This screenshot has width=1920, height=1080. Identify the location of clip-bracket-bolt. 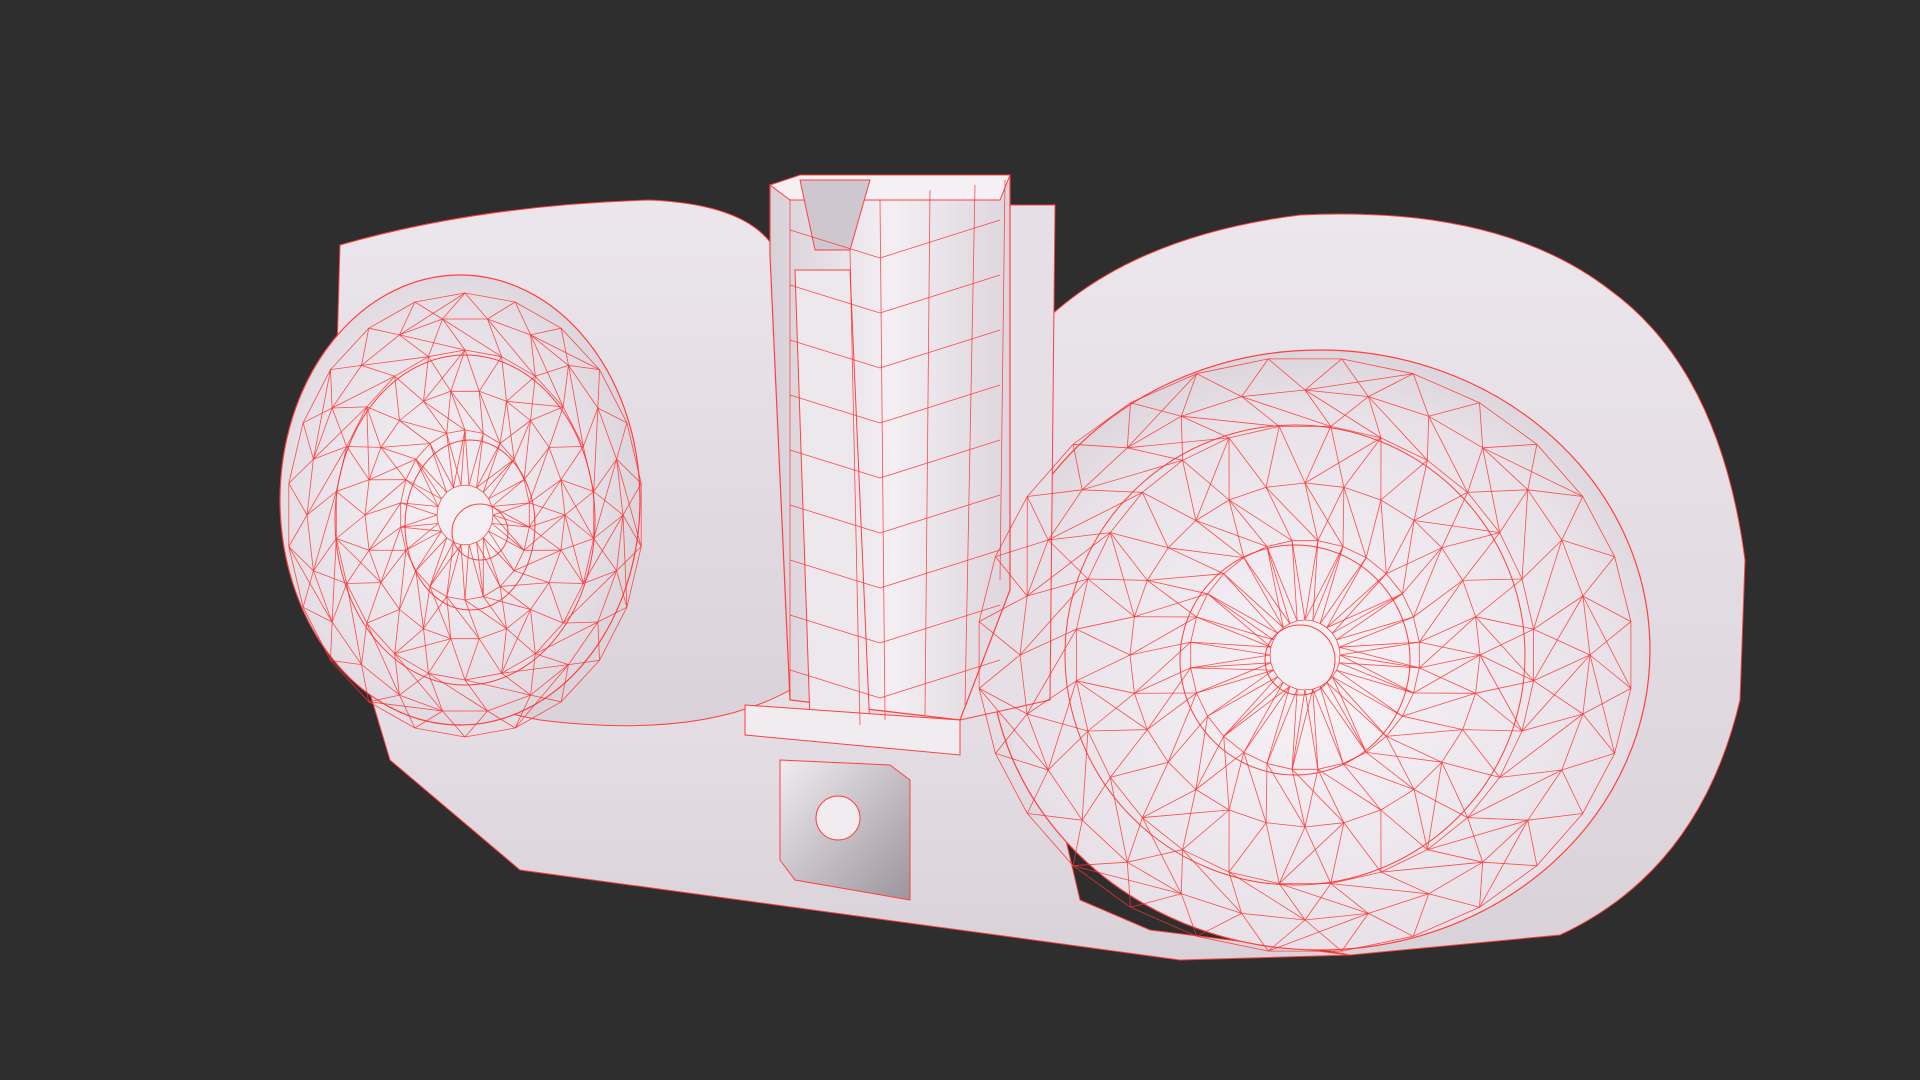
(838, 818).